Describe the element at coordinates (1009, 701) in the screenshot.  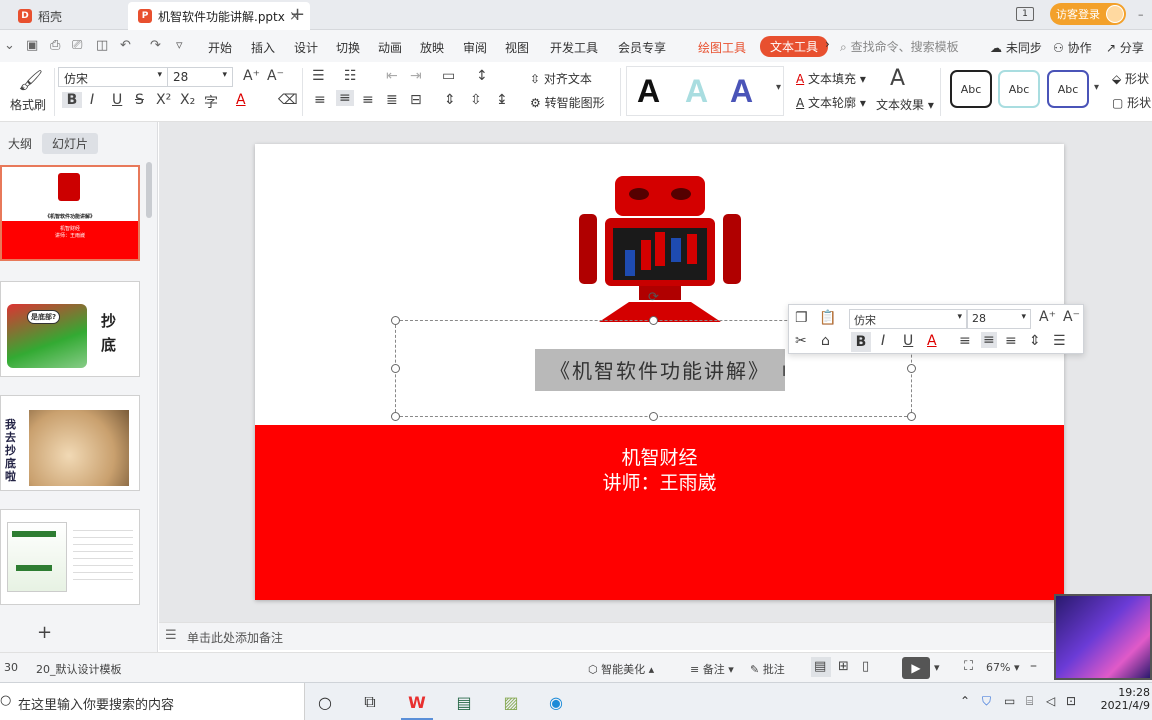
I see `battery-icon: ▭` at that location.